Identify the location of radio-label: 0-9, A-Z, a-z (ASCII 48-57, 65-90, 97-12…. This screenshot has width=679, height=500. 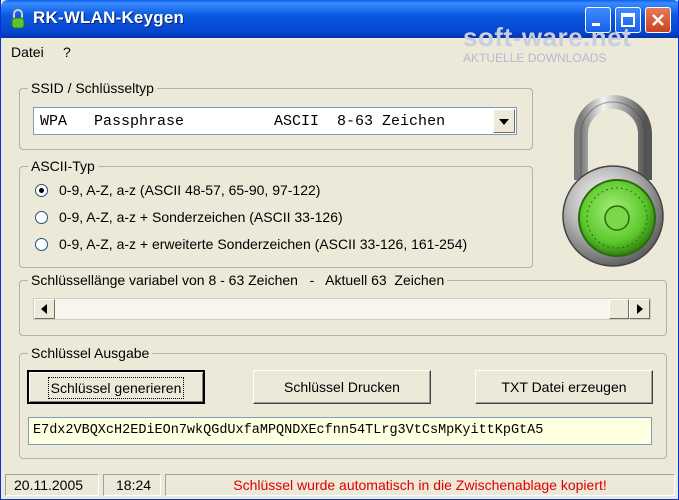
(190, 190).